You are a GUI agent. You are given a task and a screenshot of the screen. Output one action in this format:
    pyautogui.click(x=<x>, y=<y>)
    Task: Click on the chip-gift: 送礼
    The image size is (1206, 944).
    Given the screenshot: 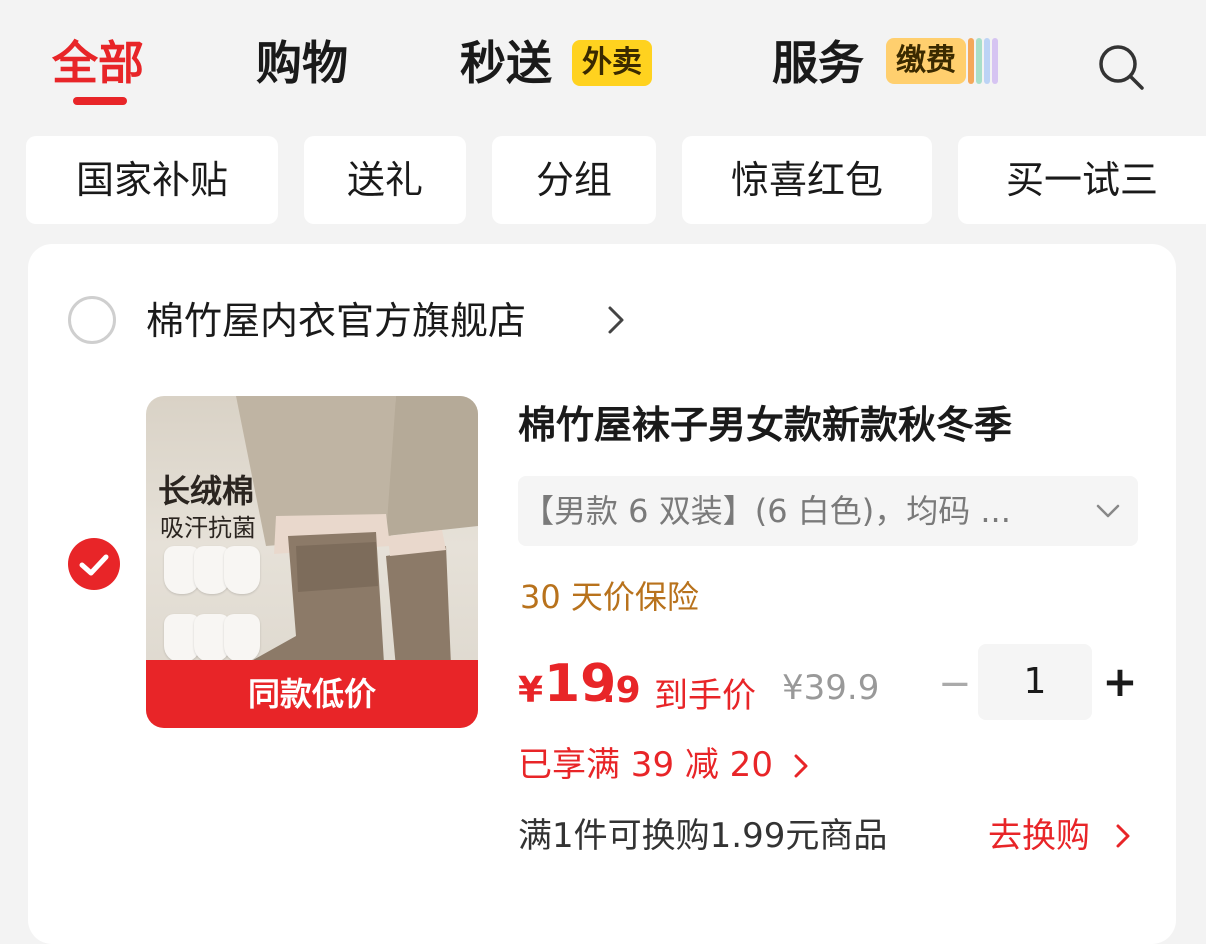 What is the action you would take?
    pyautogui.click(x=385, y=180)
    